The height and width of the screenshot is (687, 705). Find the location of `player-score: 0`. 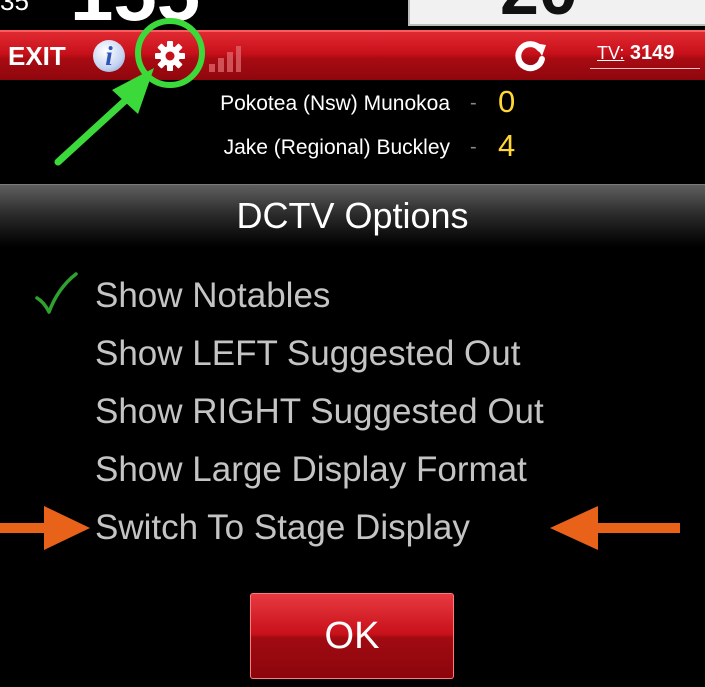

player-score: 0 is located at coordinates (507, 101).